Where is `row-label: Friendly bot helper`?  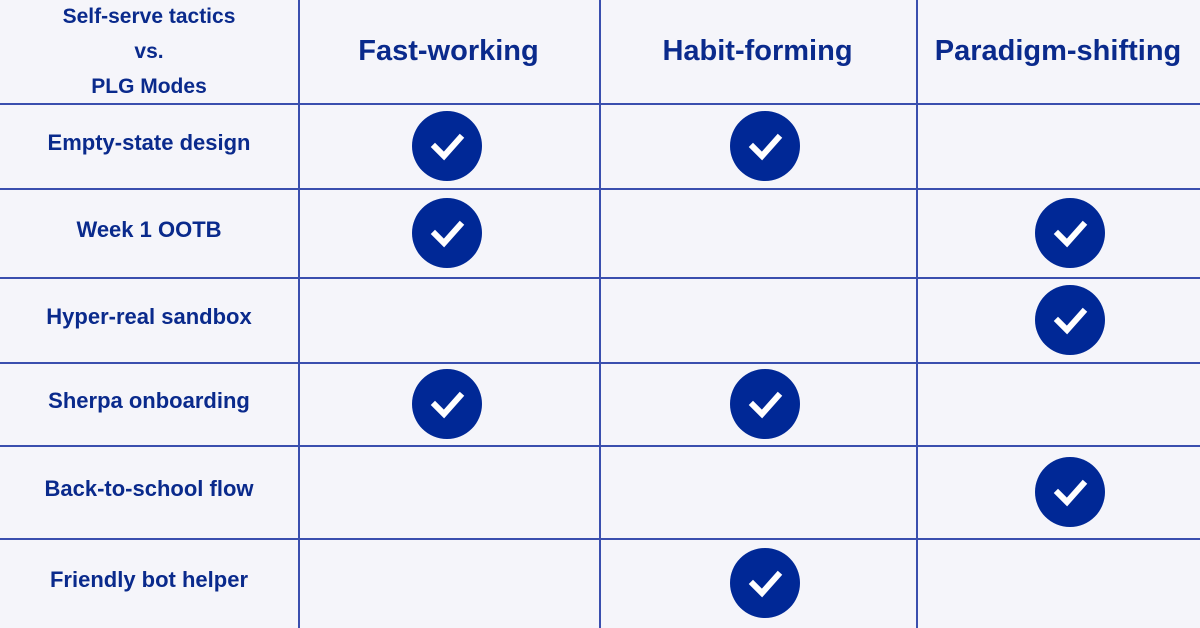 row-label: Friendly bot helper is located at coordinates (149, 579).